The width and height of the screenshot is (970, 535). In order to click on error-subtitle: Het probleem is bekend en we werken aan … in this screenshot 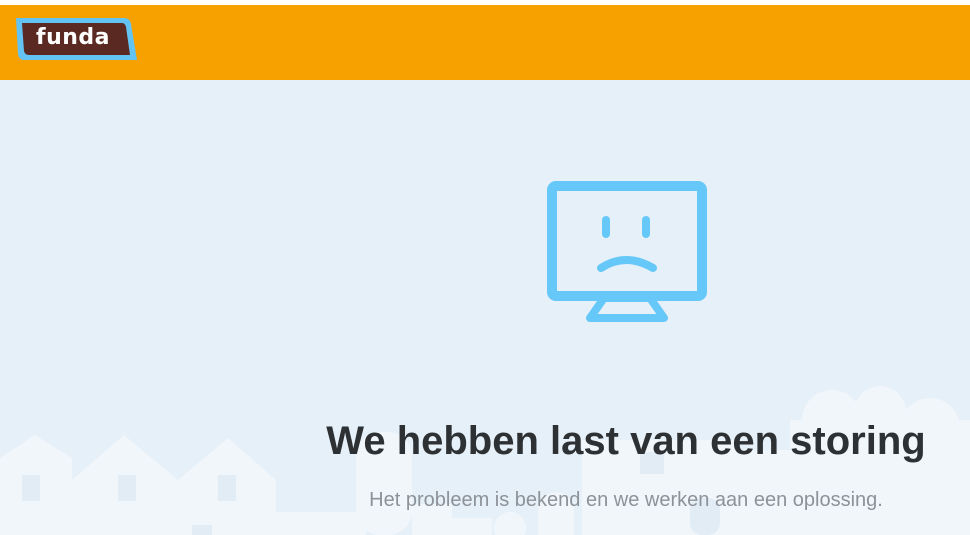, I will do `click(626, 500)`.